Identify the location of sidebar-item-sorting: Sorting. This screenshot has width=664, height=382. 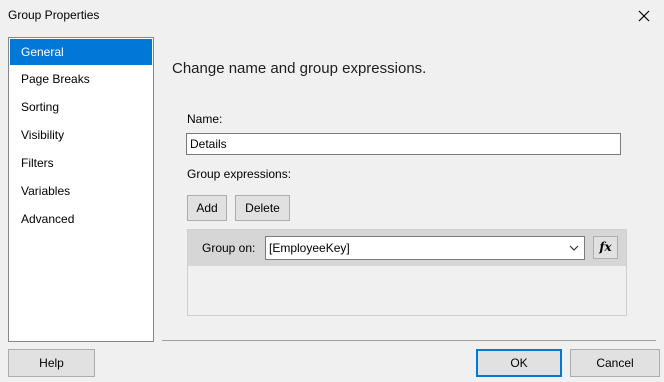
(81, 107).